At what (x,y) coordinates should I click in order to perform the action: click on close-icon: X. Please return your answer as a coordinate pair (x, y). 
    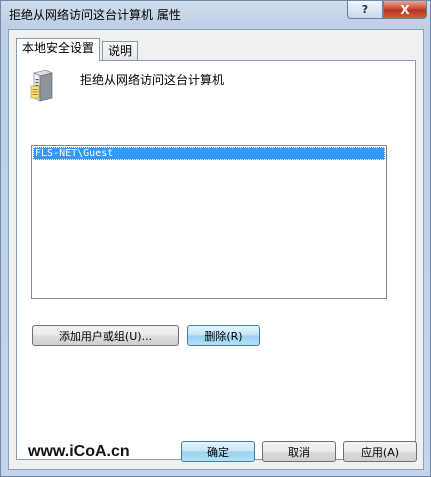
    Looking at the image, I should click on (405, 9).